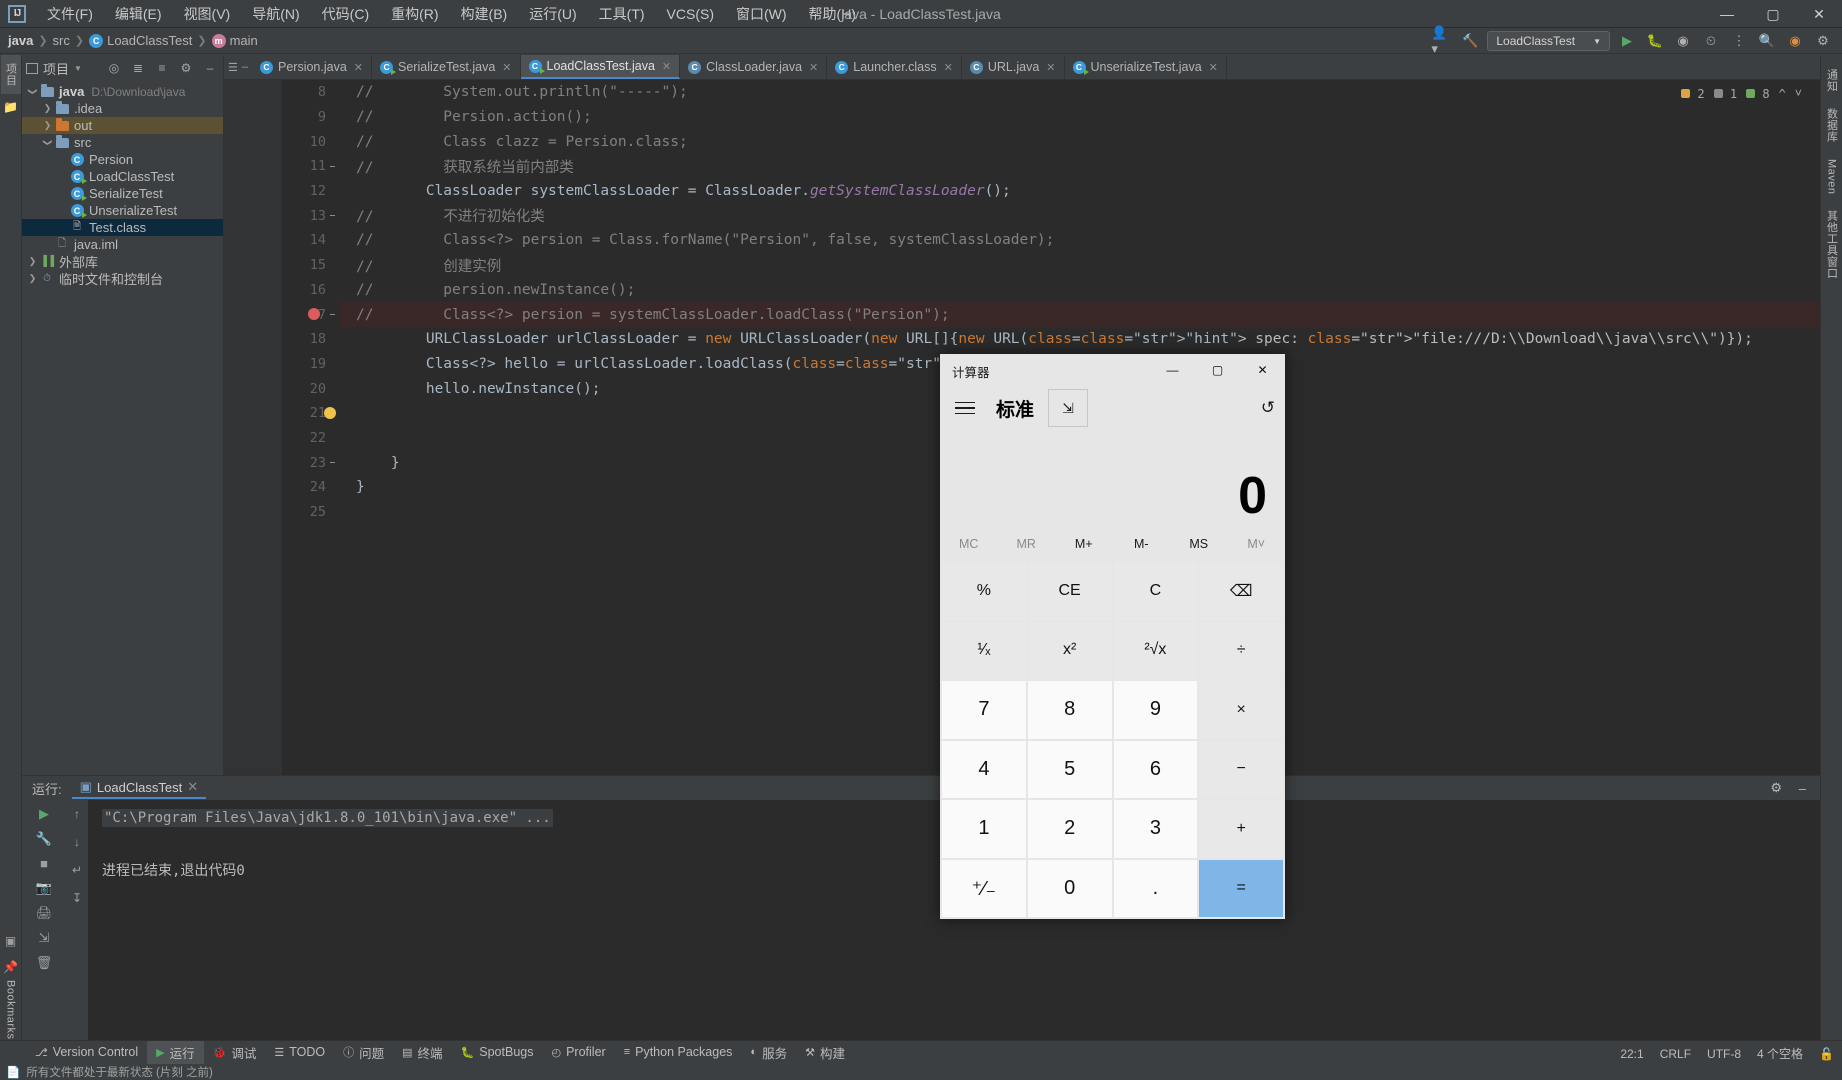 The width and height of the screenshot is (1842, 1080). Describe the element at coordinates (44, 863) in the screenshot. I see `stop-icon: ■` at that location.